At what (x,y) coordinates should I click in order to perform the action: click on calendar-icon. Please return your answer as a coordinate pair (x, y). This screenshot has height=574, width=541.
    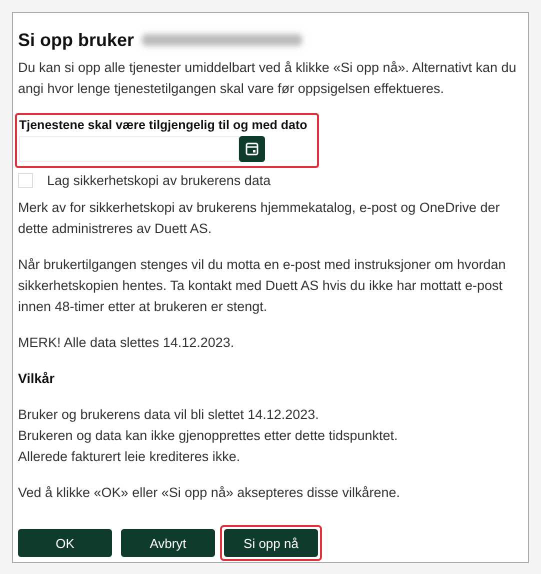
    Looking at the image, I should click on (252, 149).